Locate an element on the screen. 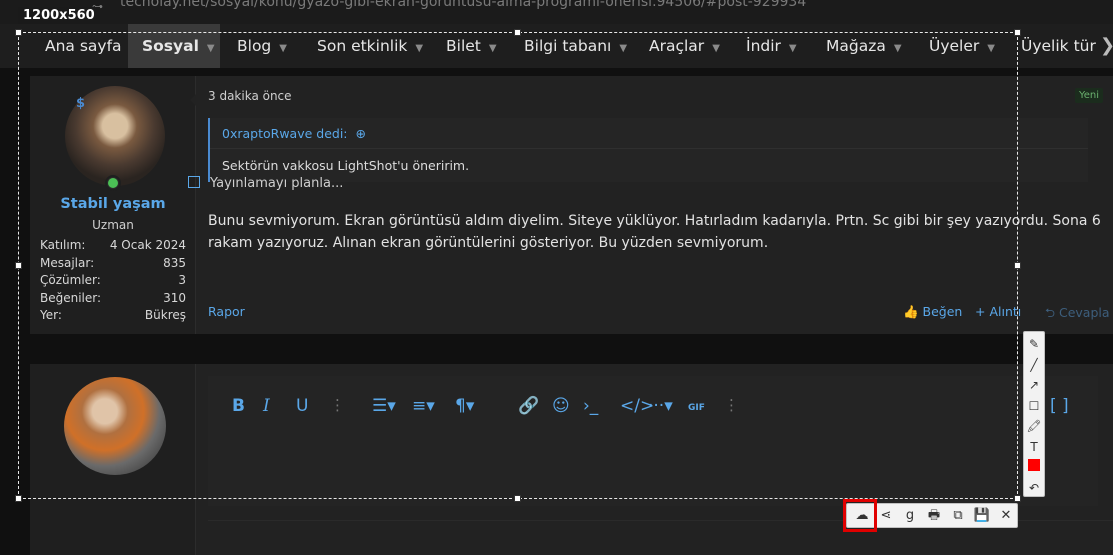 This screenshot has height=555, width=1113. close-icon: ✕ is located at coordinates (1006, 516).